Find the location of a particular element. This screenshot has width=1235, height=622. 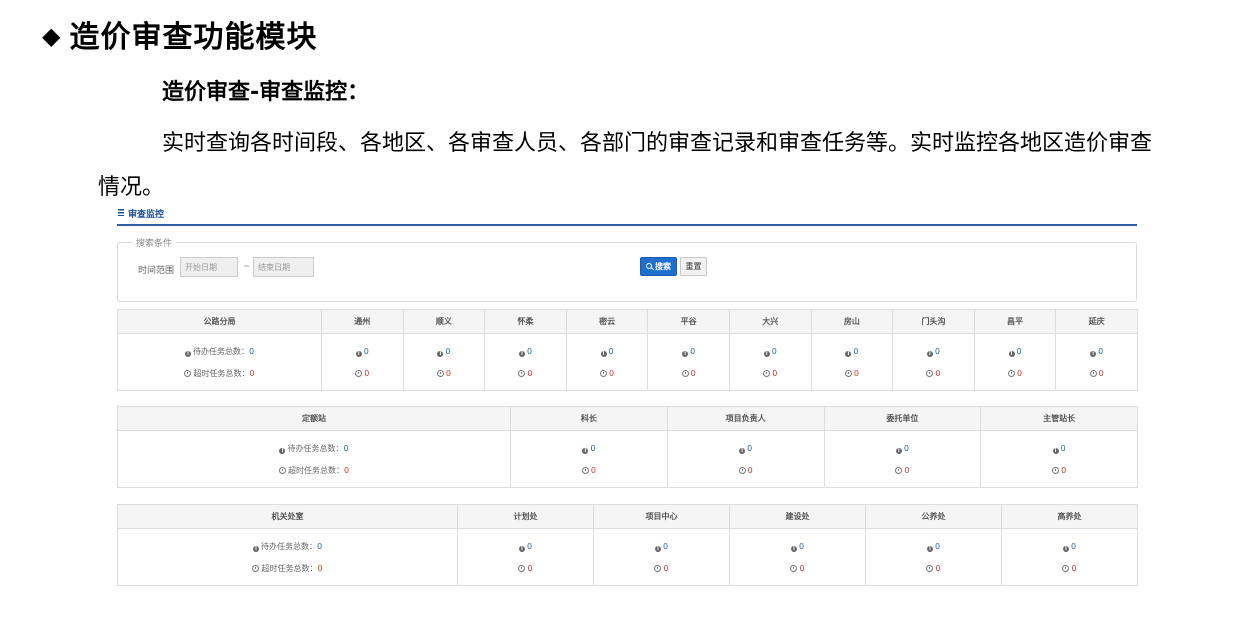

column-header: 平谷 is located at coordinates (688, 321).